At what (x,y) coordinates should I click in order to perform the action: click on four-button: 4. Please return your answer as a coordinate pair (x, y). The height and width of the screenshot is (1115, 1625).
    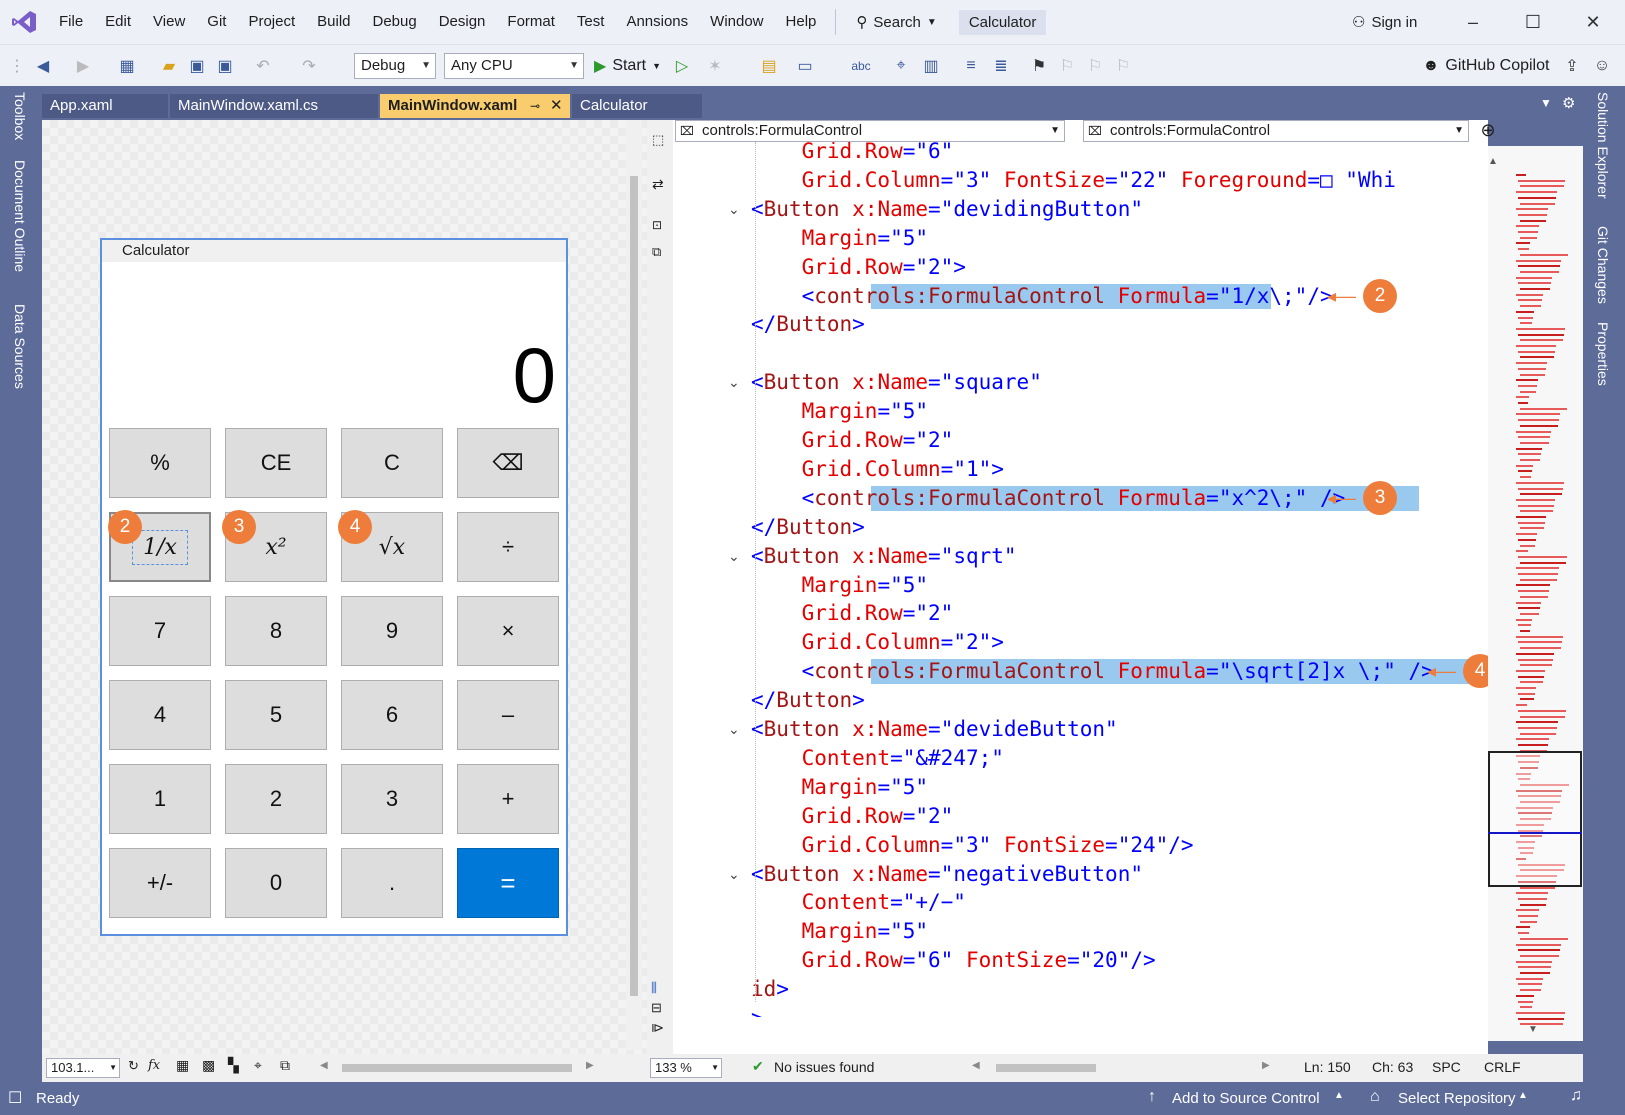
    Looking at the image, I should click on (160, 715).